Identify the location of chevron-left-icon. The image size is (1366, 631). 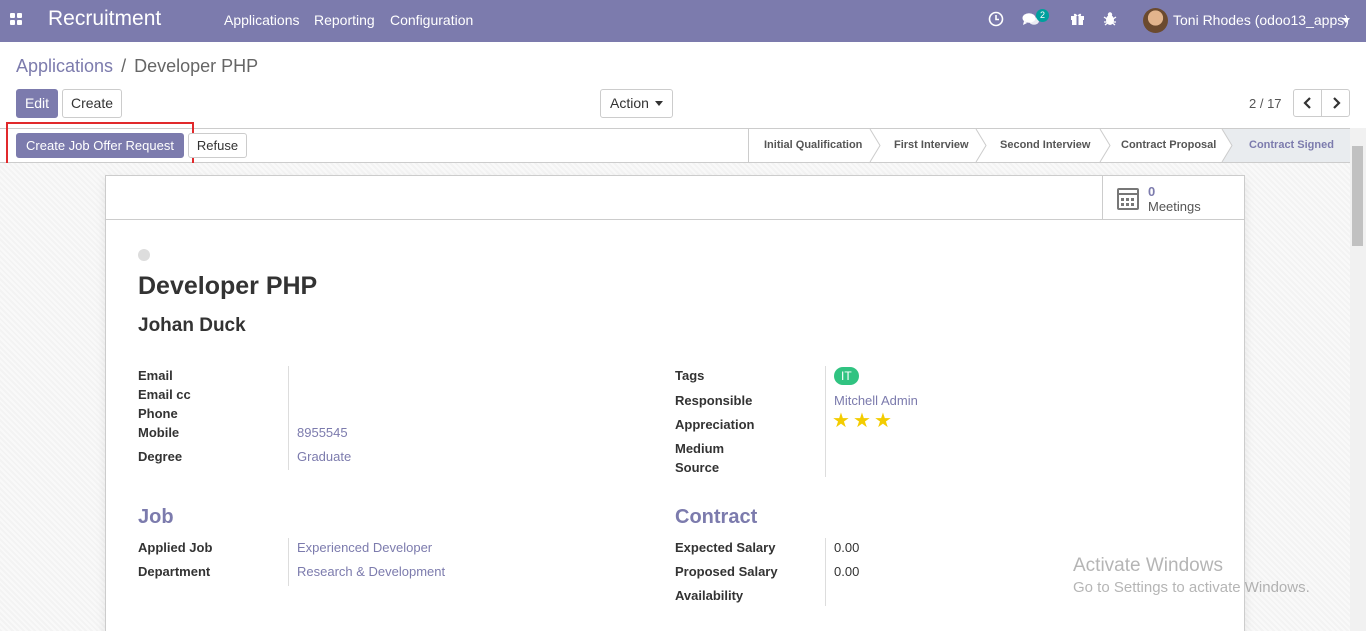
(1306, 103).